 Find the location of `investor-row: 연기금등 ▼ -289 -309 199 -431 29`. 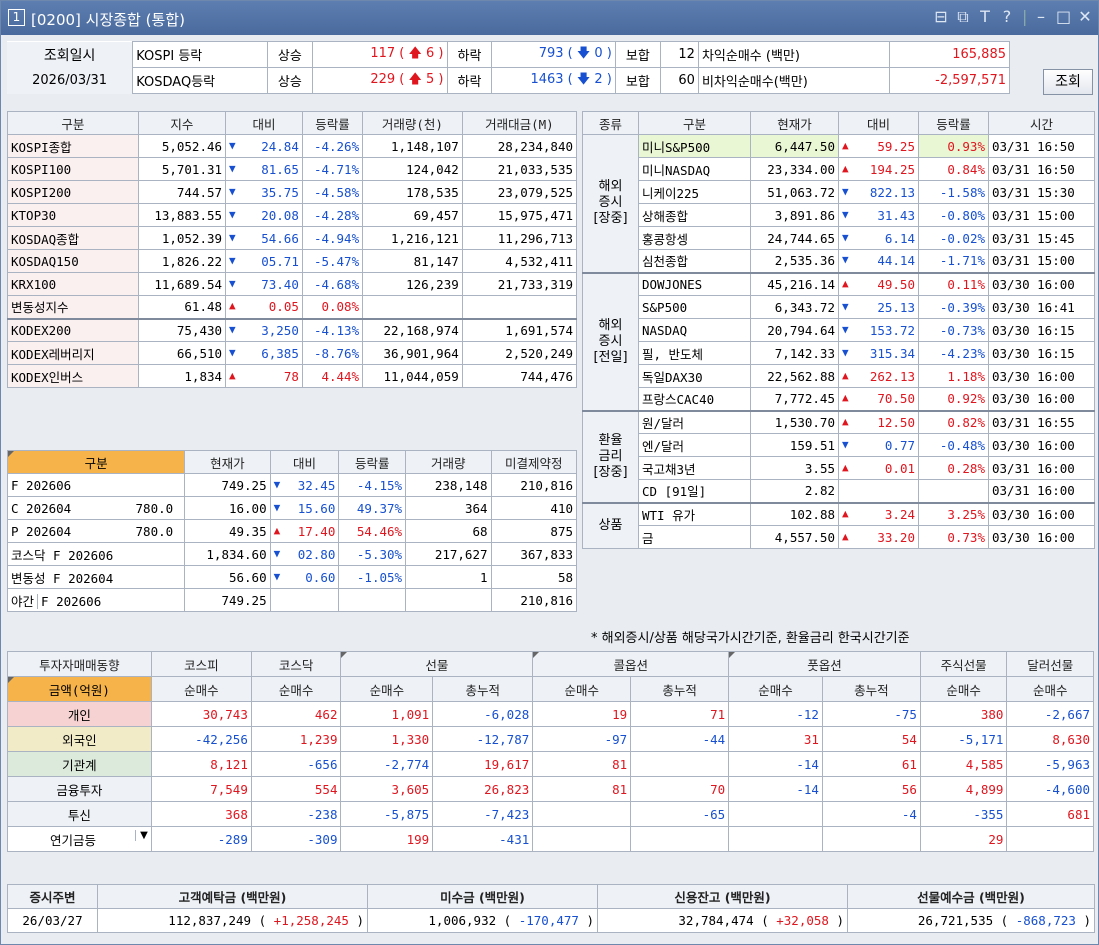

investor-row: 연기금등 ▼ -289 -309 199 -431 29 is located at coordinates (550, 839).